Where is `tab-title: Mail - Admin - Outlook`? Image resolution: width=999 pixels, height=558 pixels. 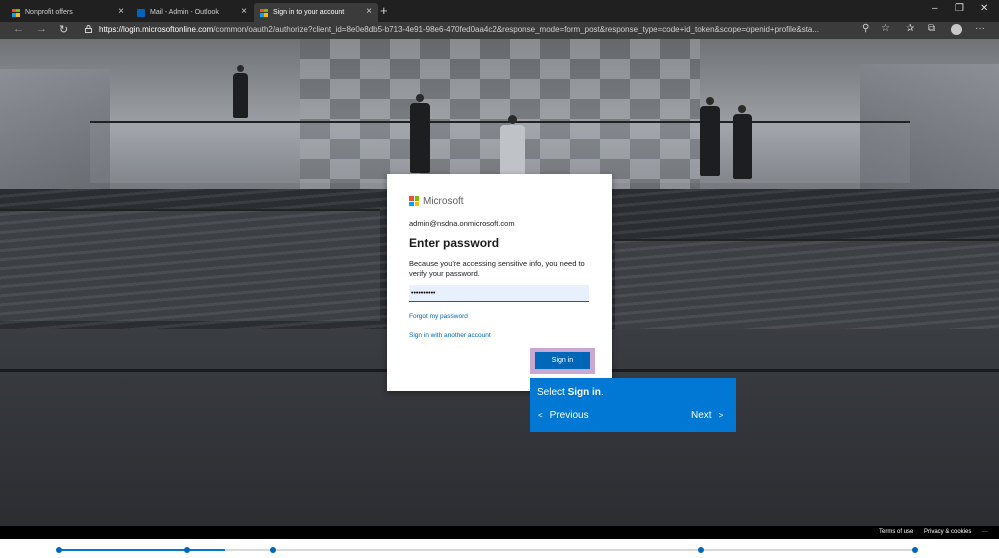 tab-title: Mail - Admin - Outlook is located at coordinates (184, 12).